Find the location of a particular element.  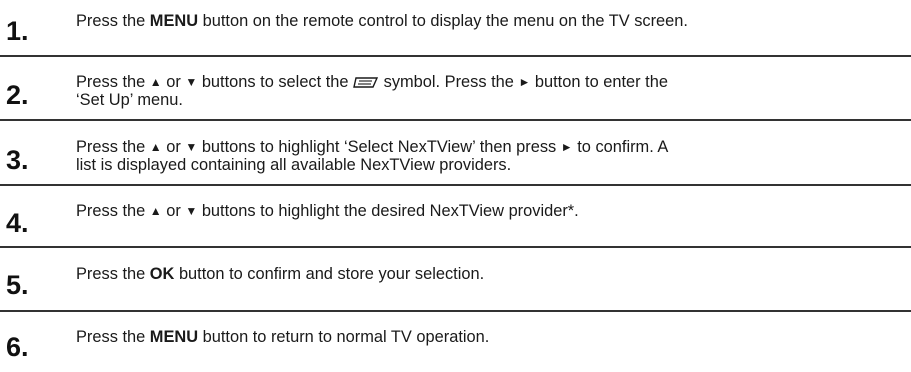

step-number: 4. is located at coordinates (17, 223).